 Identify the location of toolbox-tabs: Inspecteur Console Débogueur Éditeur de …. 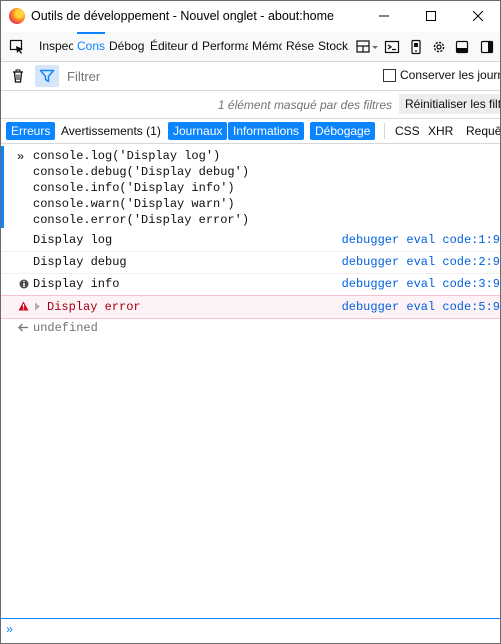
(250, 47).